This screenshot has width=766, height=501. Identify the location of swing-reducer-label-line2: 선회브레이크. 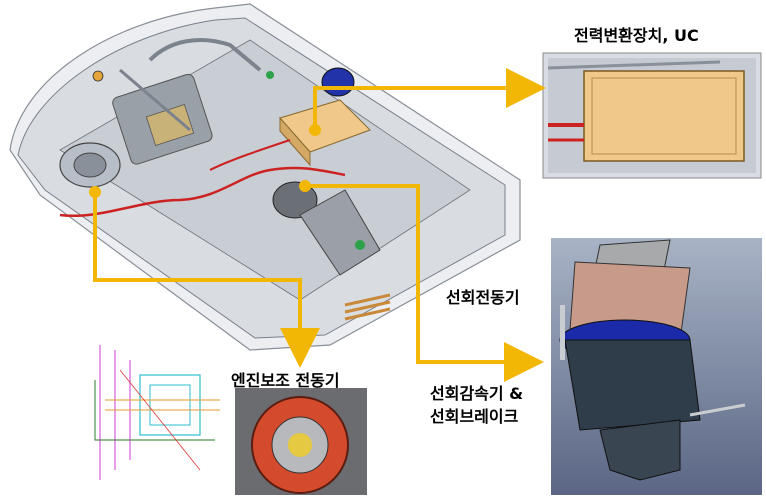
(474, 416).